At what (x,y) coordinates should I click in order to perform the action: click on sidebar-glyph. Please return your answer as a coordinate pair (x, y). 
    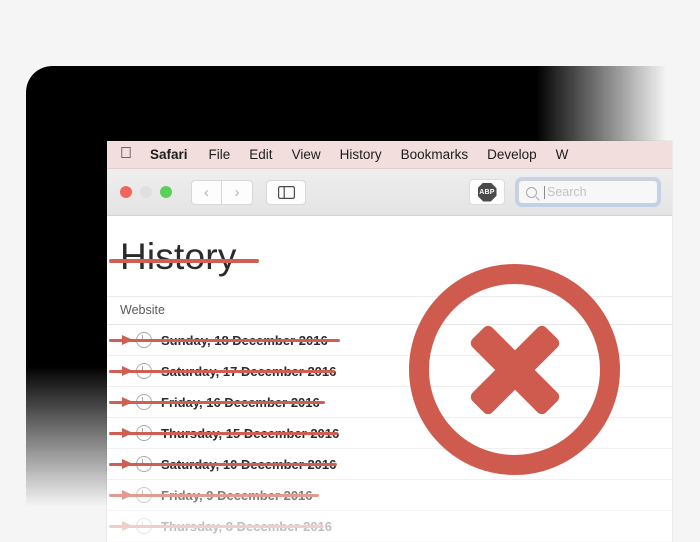
    Looking at the image, I should click on (286, 192).